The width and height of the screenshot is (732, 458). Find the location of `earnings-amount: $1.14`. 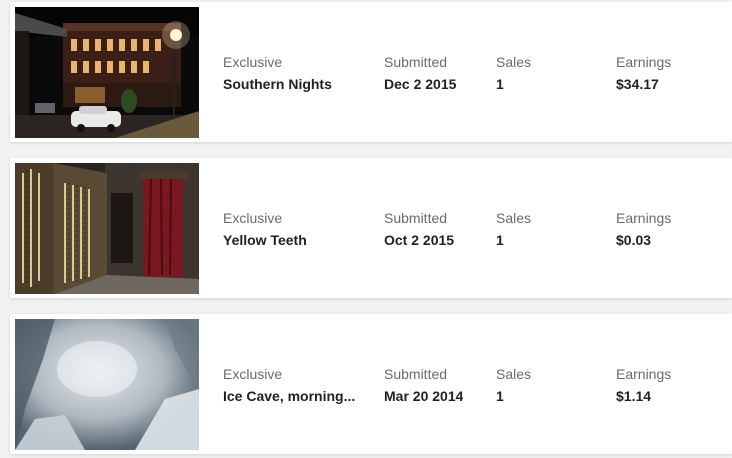

earnings-amount: $1.14 is located at coordinates (634, 396).